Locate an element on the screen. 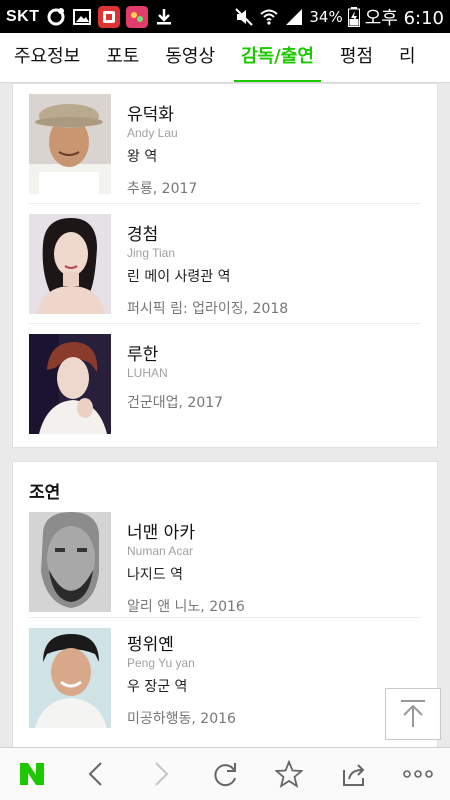  refresh-icon is located at coordinates (225, 775).